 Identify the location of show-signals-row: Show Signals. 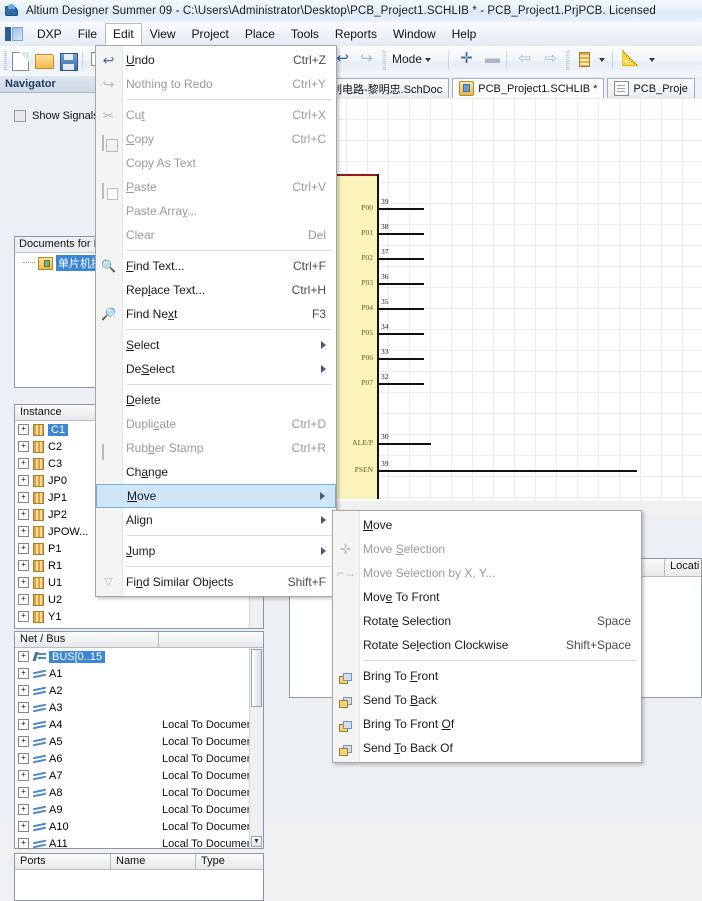
(56, 116).